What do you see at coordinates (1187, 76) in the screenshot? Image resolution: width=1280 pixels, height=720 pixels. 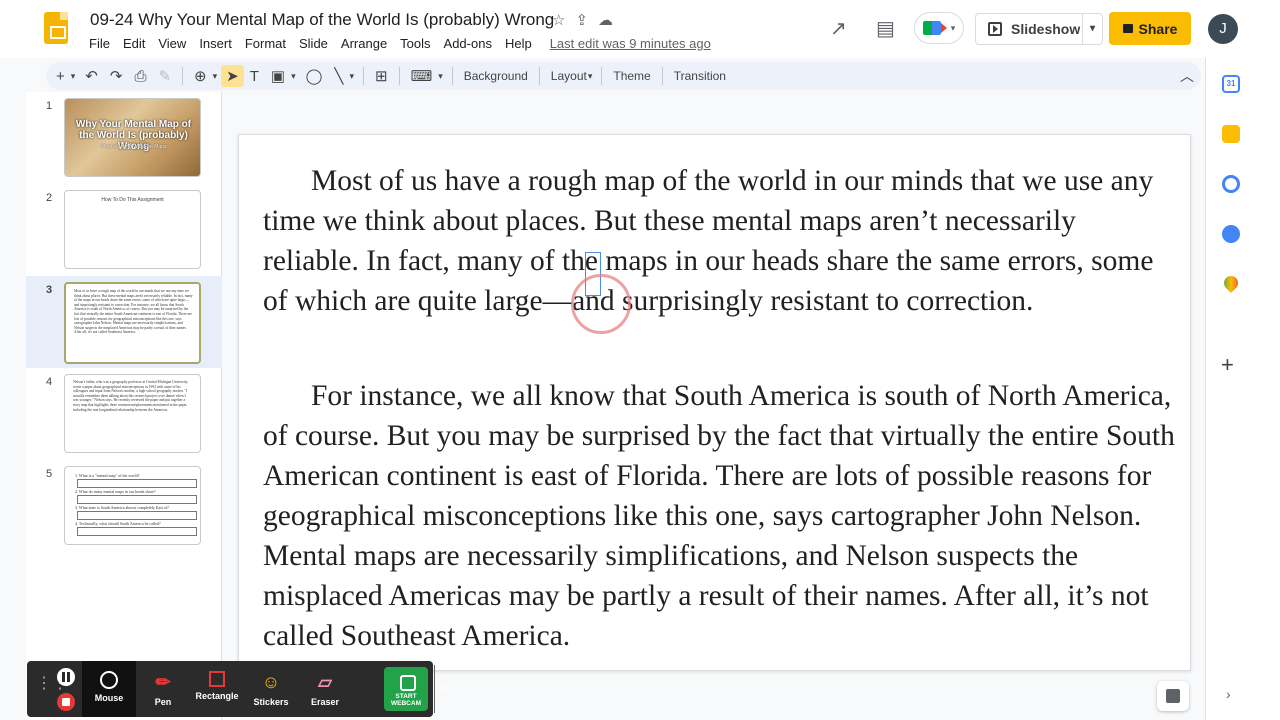 I see `collapse-toolbar-icon: ︿` at bounding box center [1187, 76].